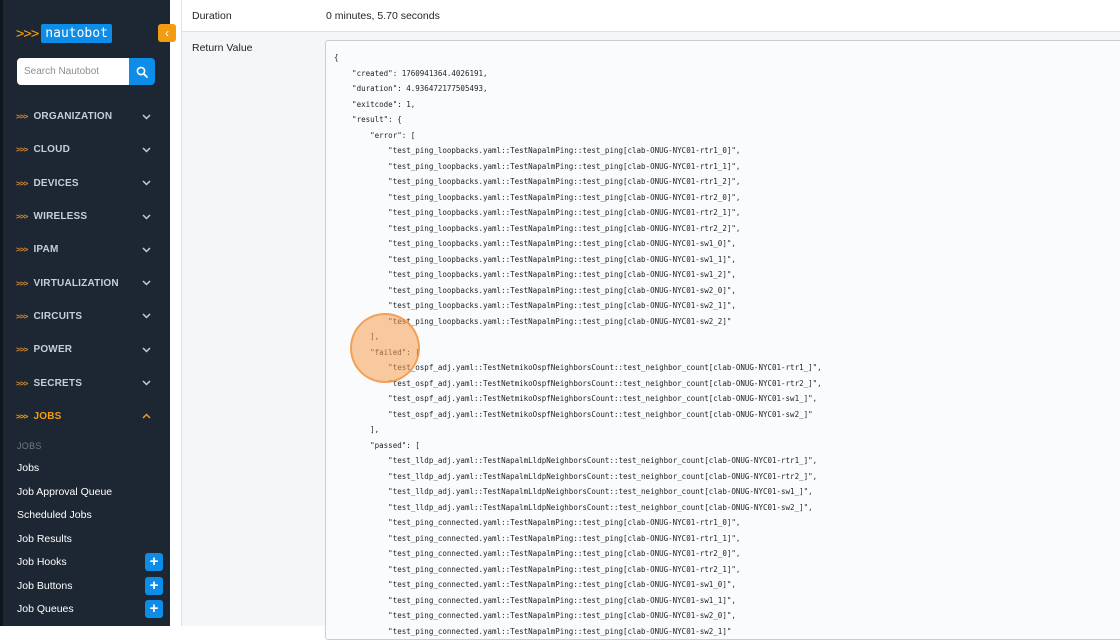 This screenshot has width=1120, height=640. Describe the element at coordinates (383, 16) in the screenshot. I see `duration-value: 0 minutes, 5.70 seconds` at that location.